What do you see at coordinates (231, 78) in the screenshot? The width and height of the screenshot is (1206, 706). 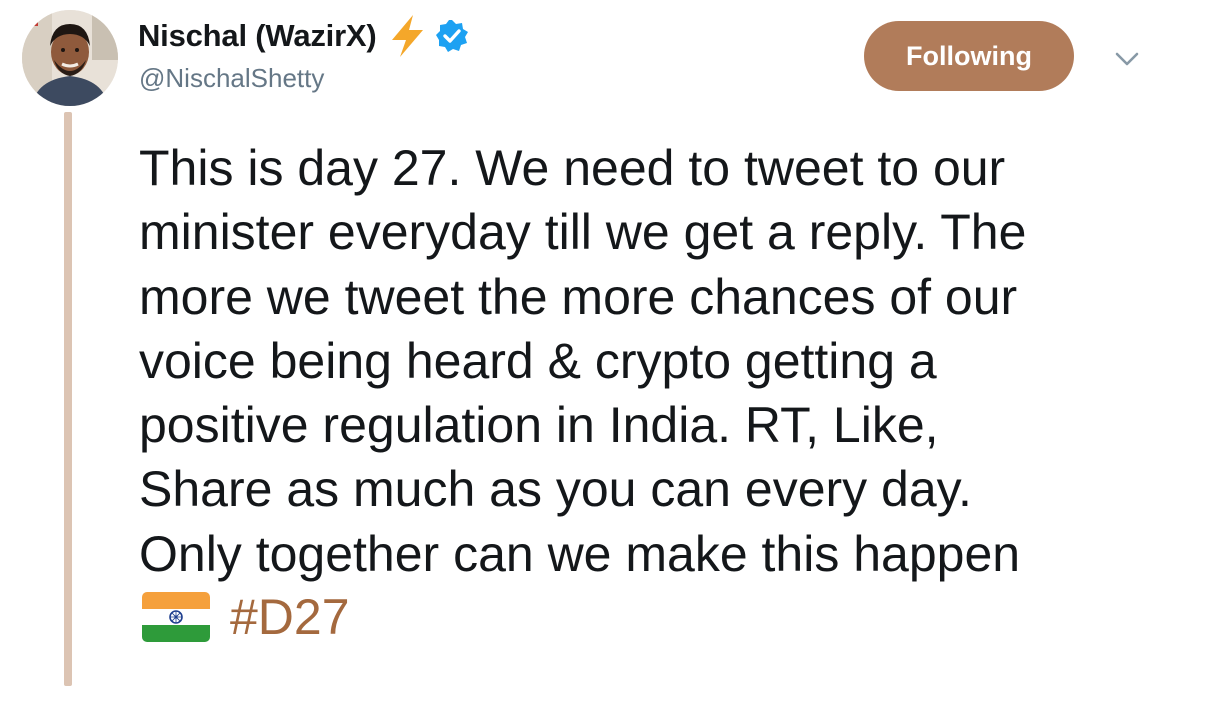 I see `author-handle: @NischalShetty` at bounding box center [231, 78].